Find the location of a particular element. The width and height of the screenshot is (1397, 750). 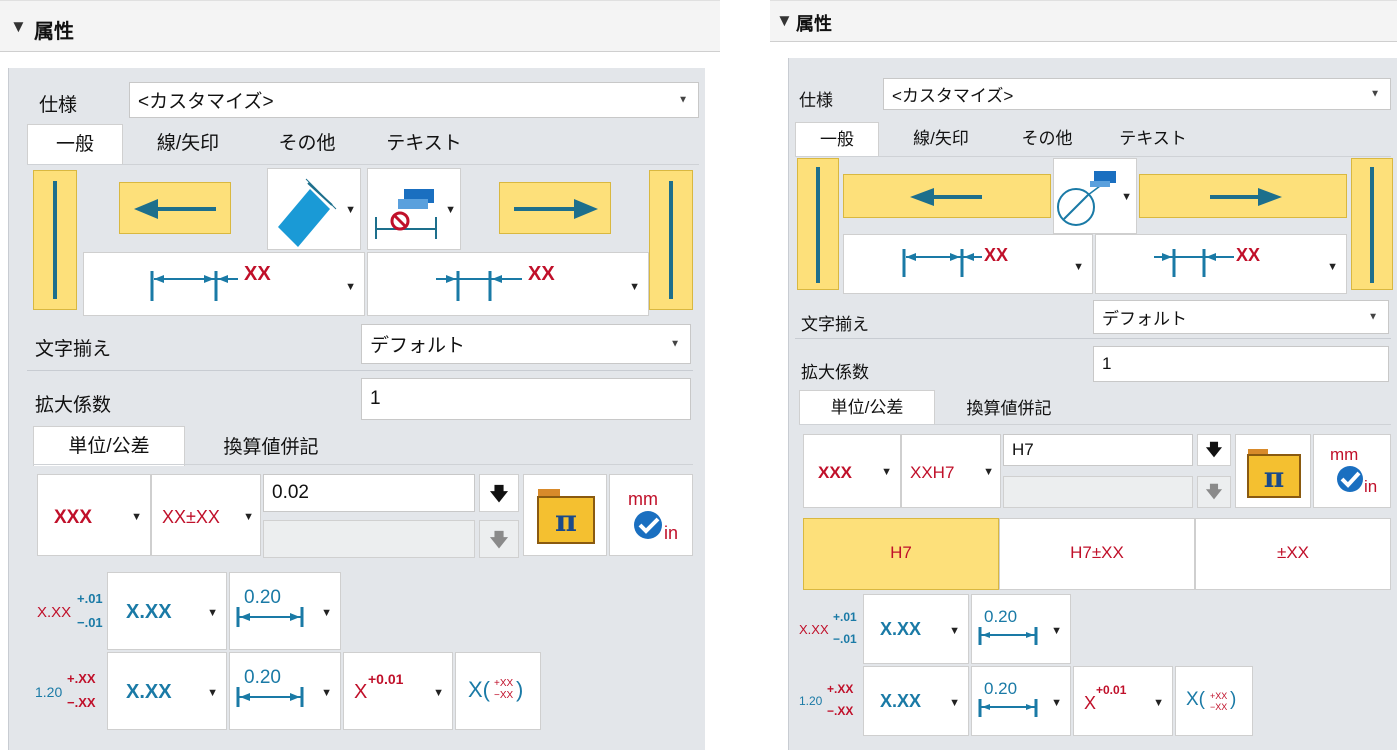

limits-precision-value: X.XX is located at coordinates (149, 692).